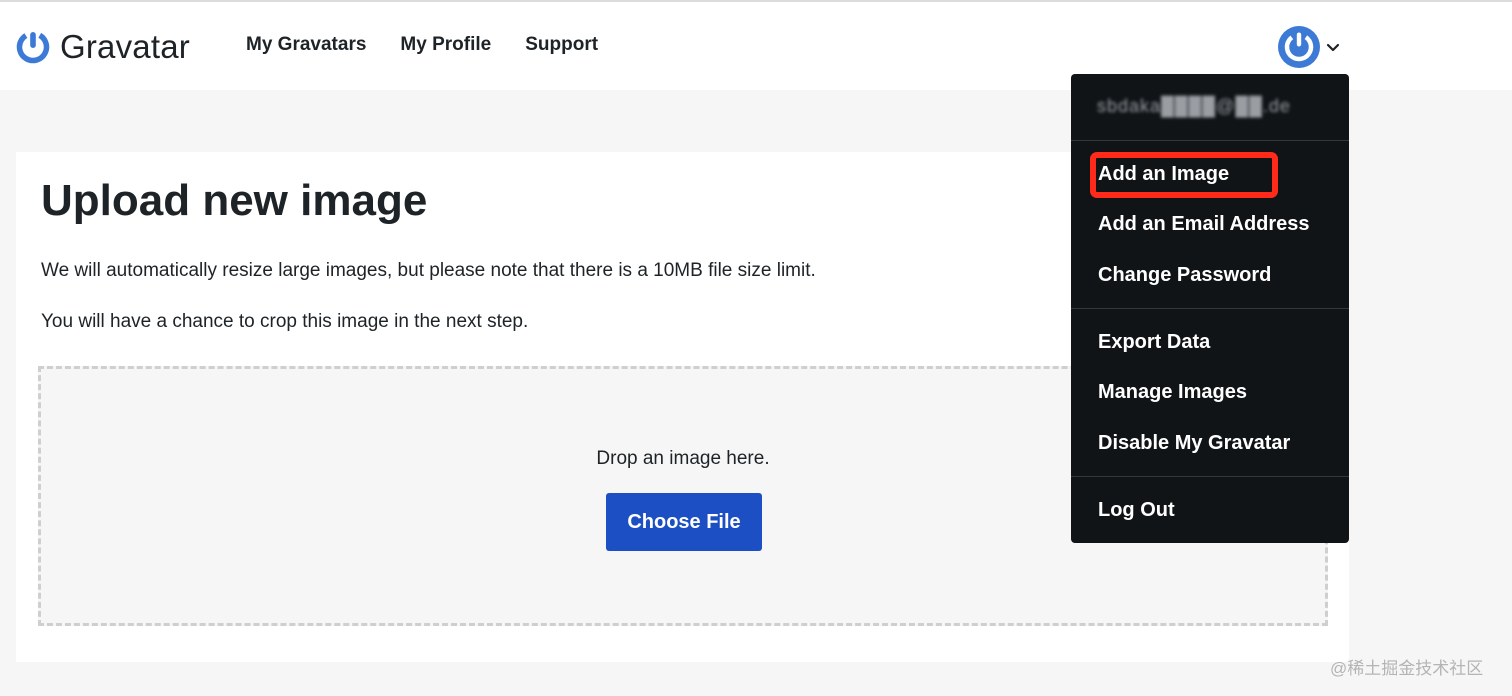 This screenshot has height=696, width=1512. I want to click on menu-item-add-email: Add an Email Address, so click(1204, 224).